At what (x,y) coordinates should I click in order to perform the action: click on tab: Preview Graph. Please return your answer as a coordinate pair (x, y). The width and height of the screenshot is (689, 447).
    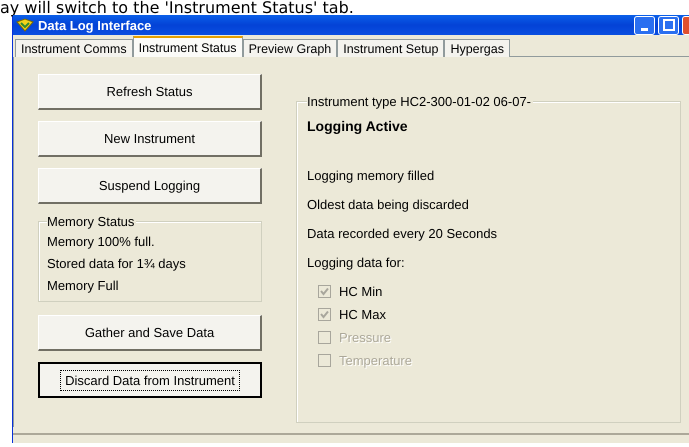
    Looking at the image, I should click on (290, 48).